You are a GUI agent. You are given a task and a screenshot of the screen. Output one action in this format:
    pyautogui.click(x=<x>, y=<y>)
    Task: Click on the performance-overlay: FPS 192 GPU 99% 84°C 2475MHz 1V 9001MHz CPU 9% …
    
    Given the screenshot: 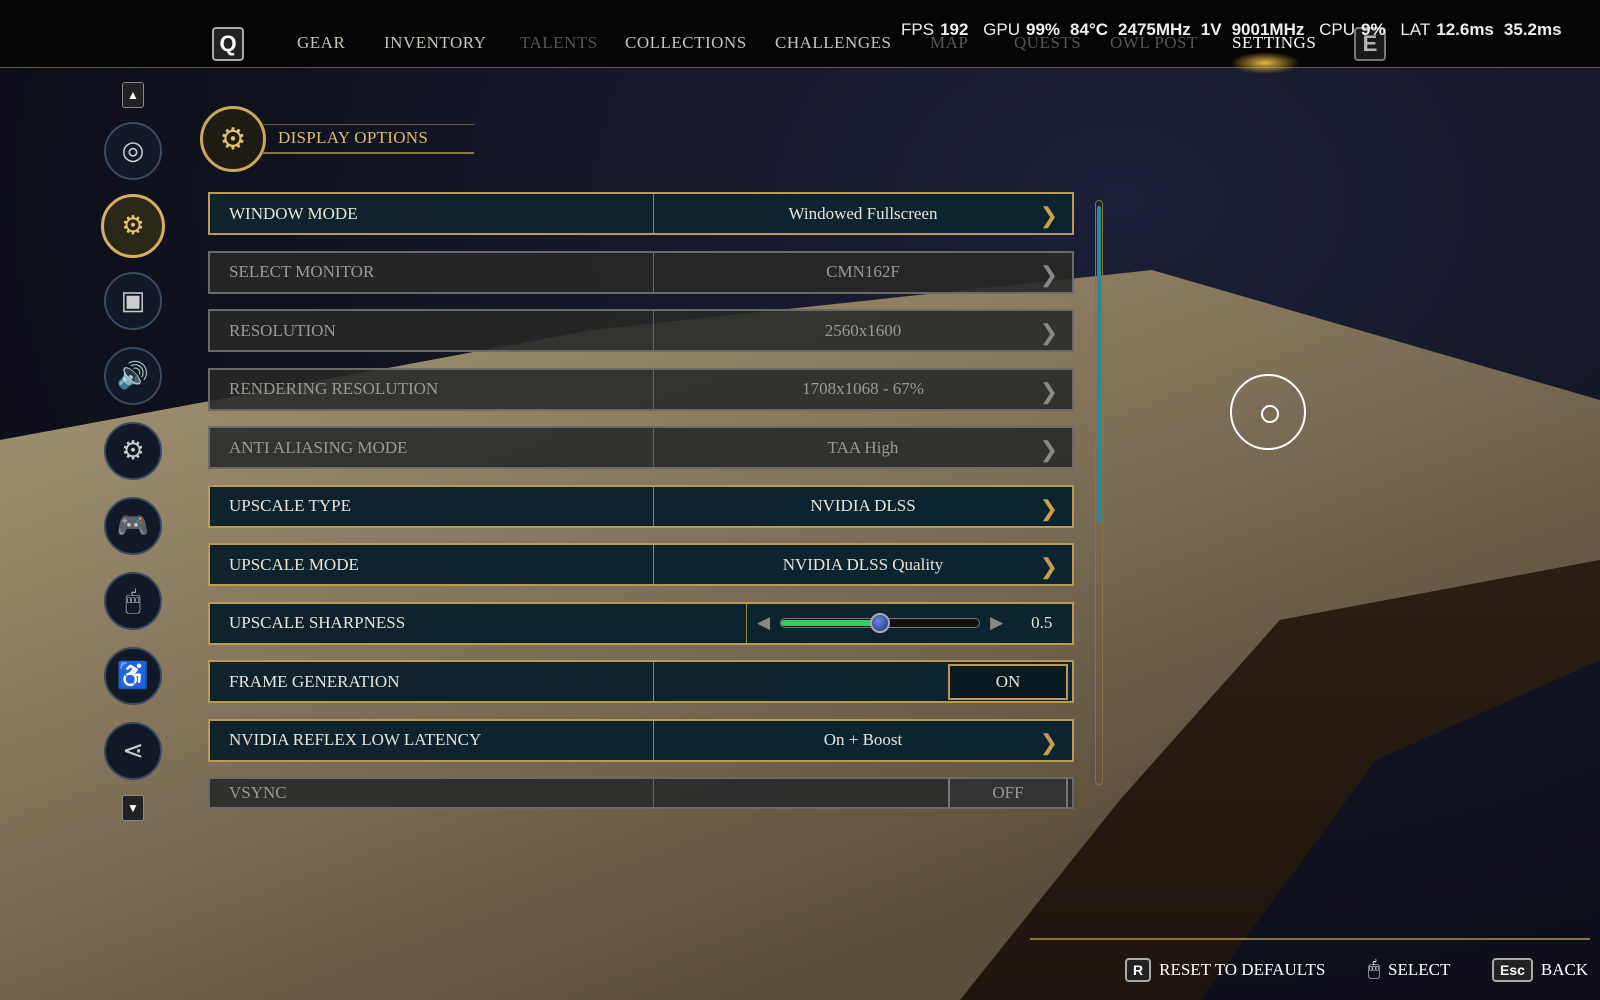 What is the action you would take?
    pyautogui.click(x=1236, y=30)
    